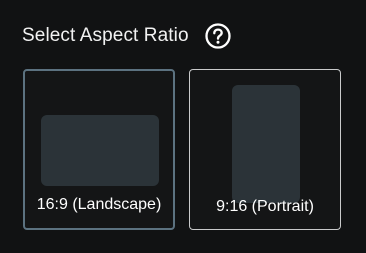 The image size is (366, 253). I want to click on question-circle-icon, so click(218, 36).